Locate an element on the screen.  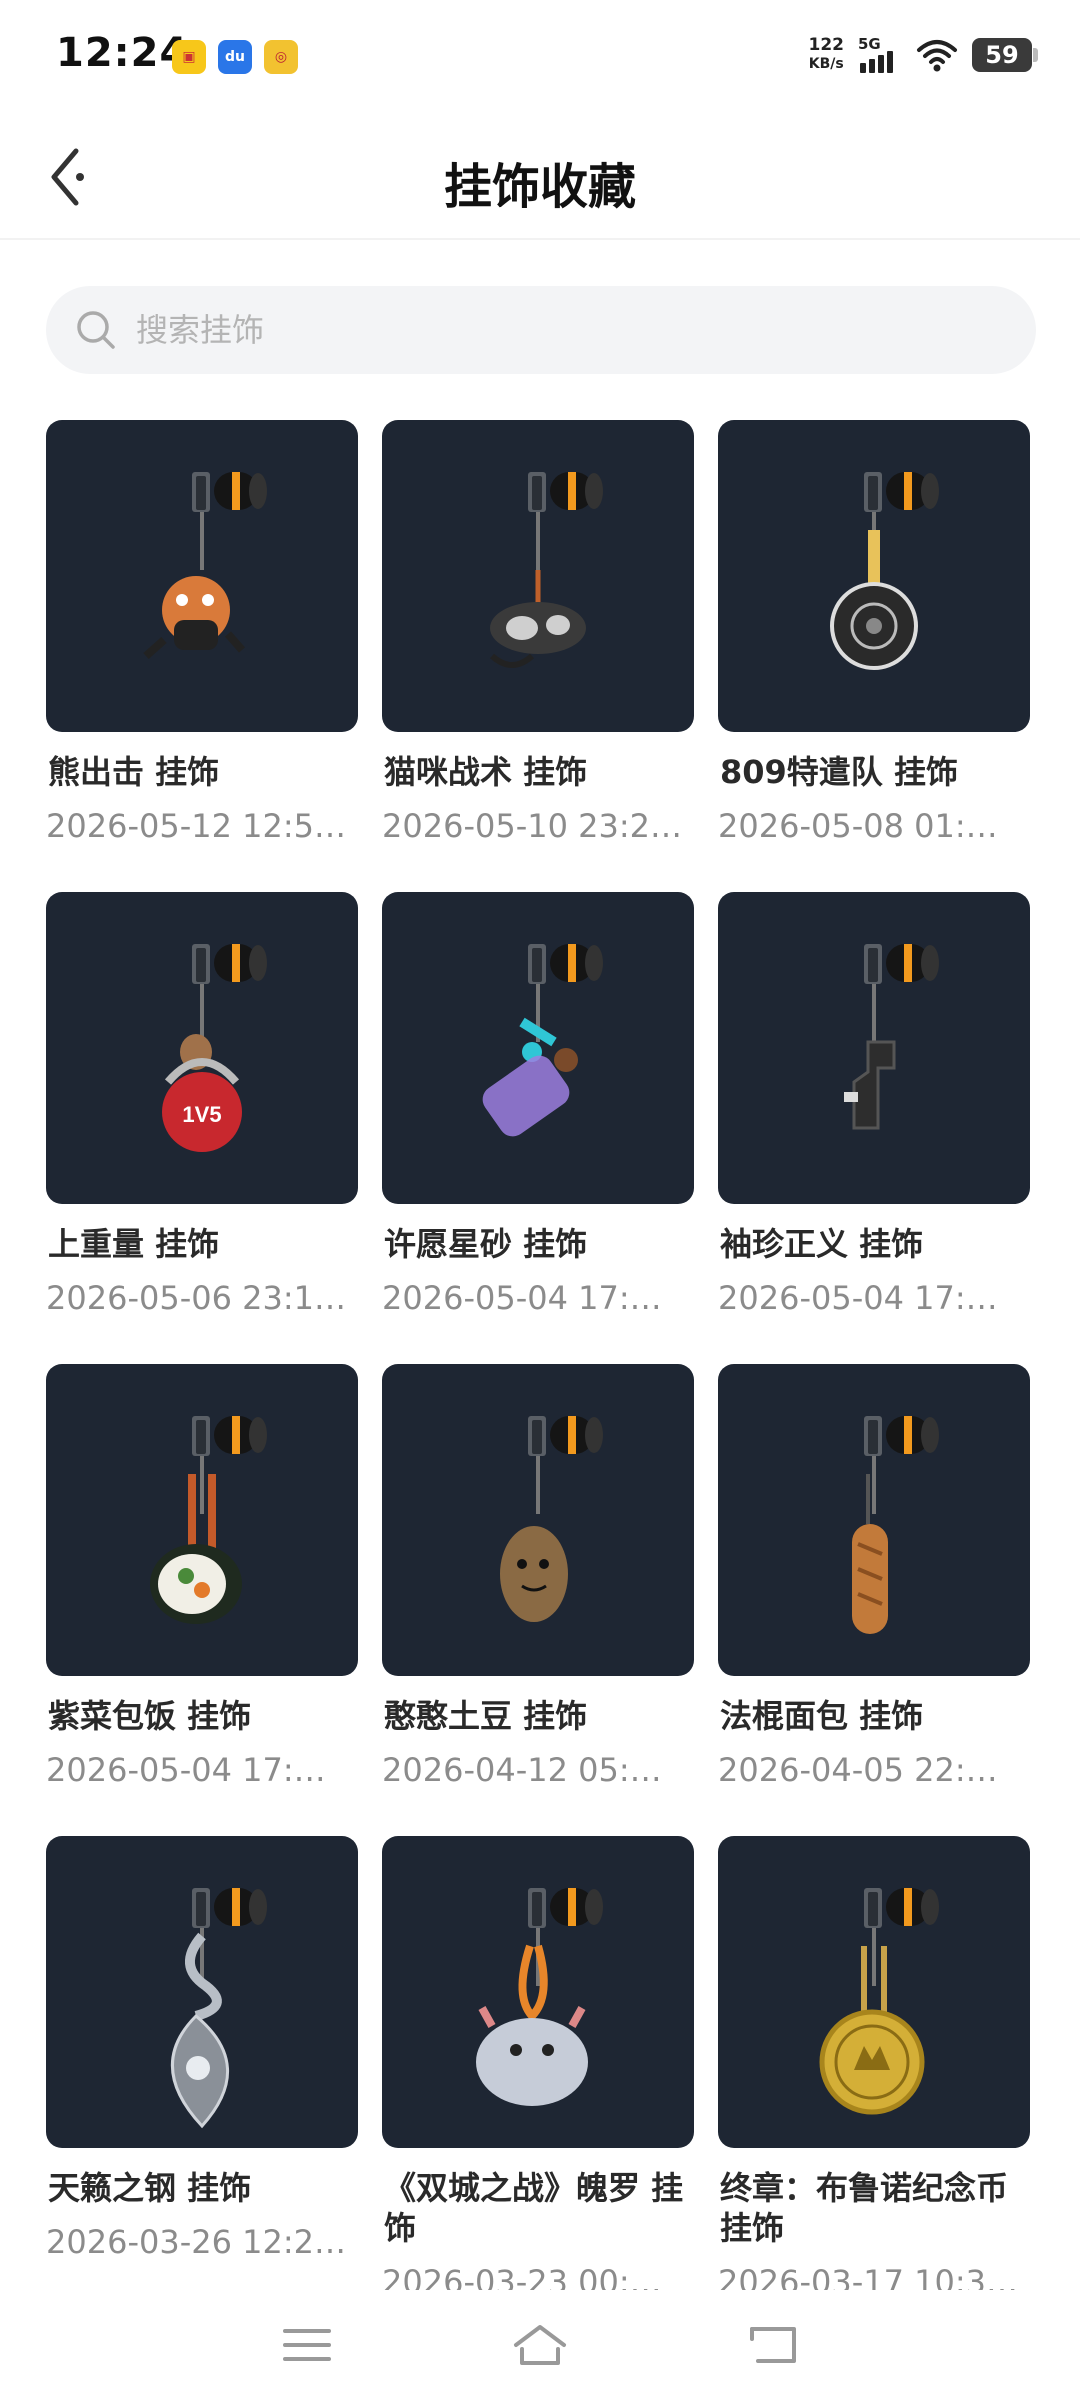
charm-title: 熊出击 挂饰 is located at coordinates (134, 772).